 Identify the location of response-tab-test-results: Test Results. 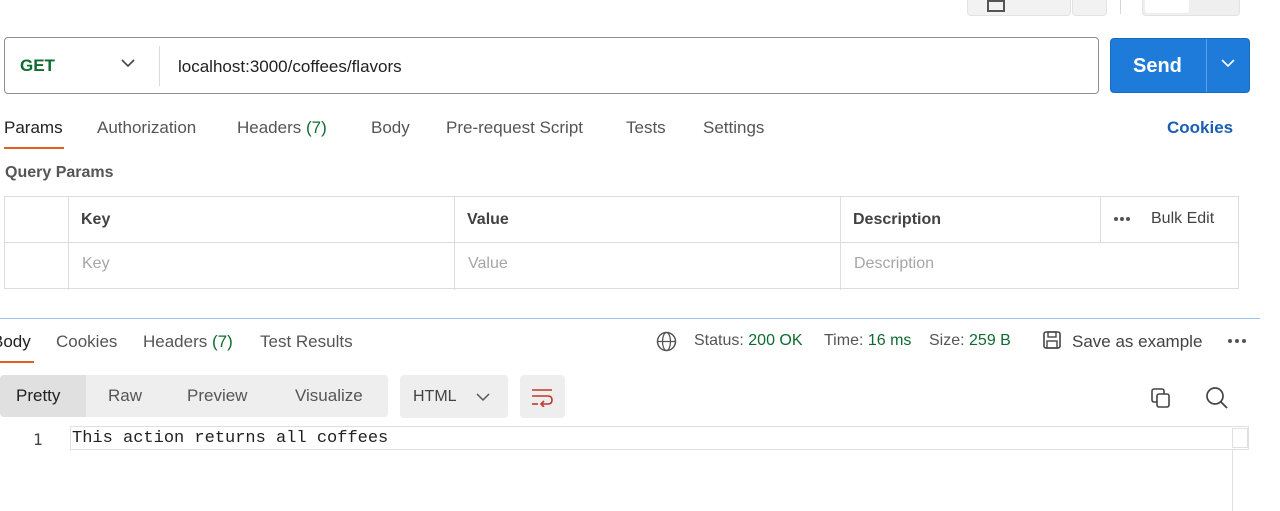
(306, 342).